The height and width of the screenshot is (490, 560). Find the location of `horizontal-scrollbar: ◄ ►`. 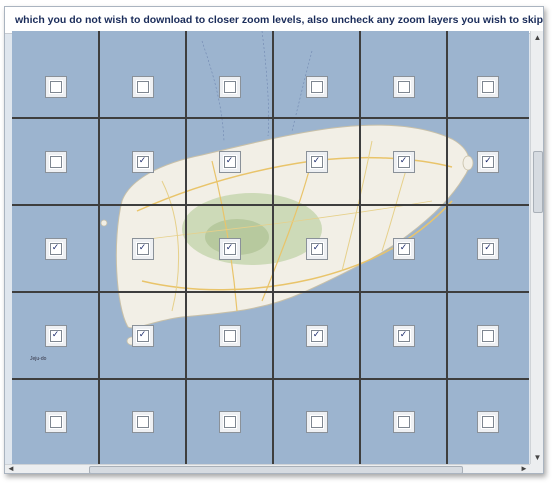

horizontal-scrollbar: ◄ ► is located at coordinates (267, 468).